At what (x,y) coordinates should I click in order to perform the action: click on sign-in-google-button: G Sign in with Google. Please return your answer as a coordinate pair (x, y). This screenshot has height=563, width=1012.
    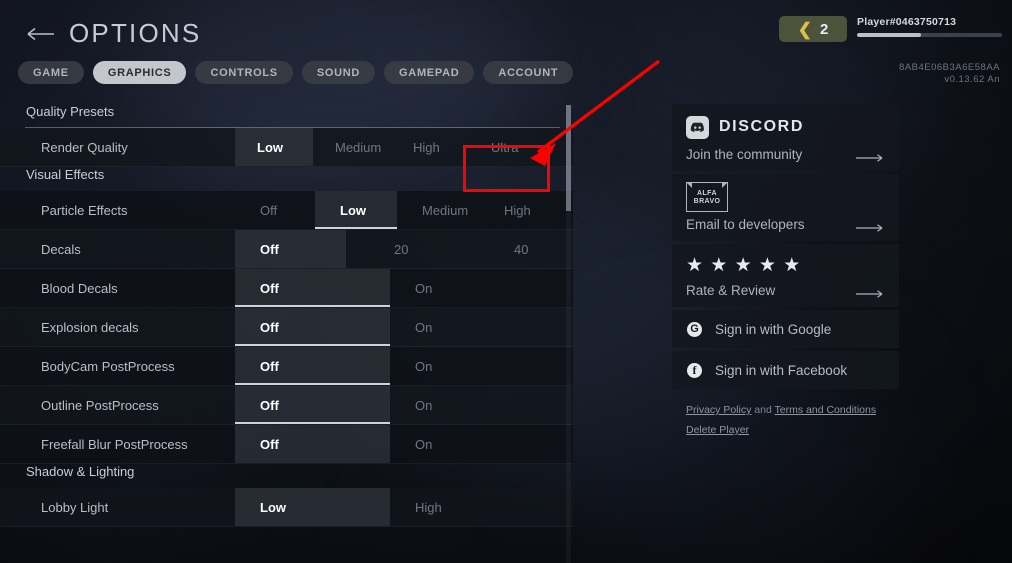
    Looking at the image, I should click on (785, 329).